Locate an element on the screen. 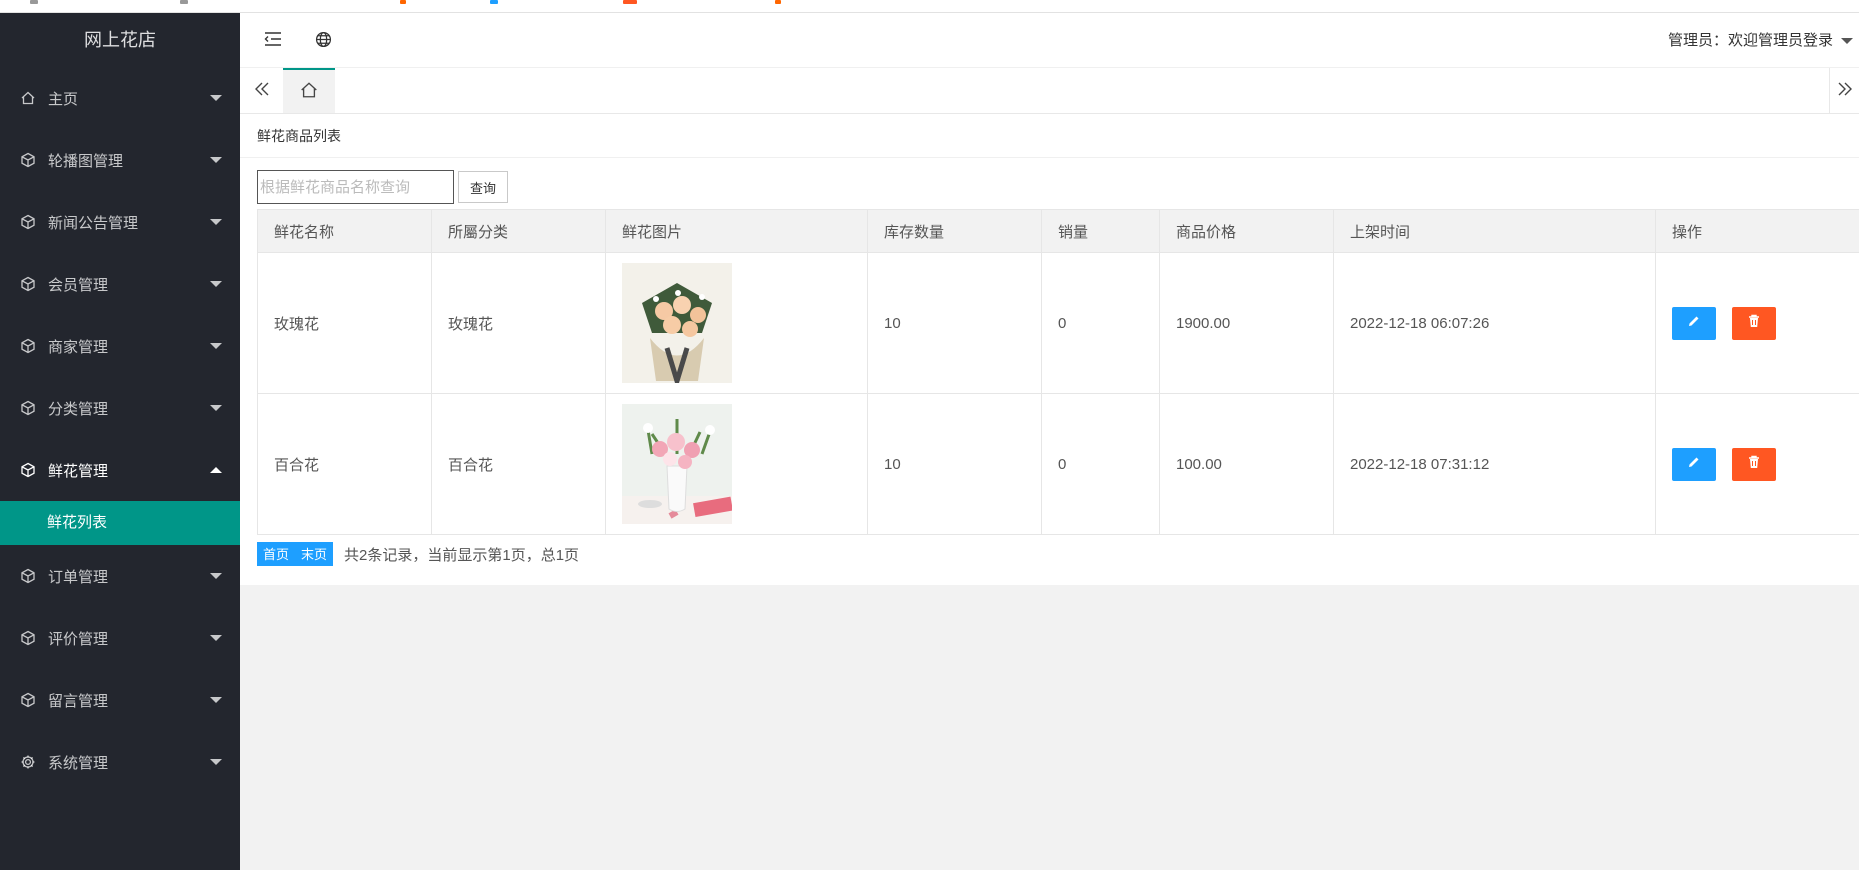 This screenshot has width=1859, height=870. tab-bar is located at coordinates (1049, 91).